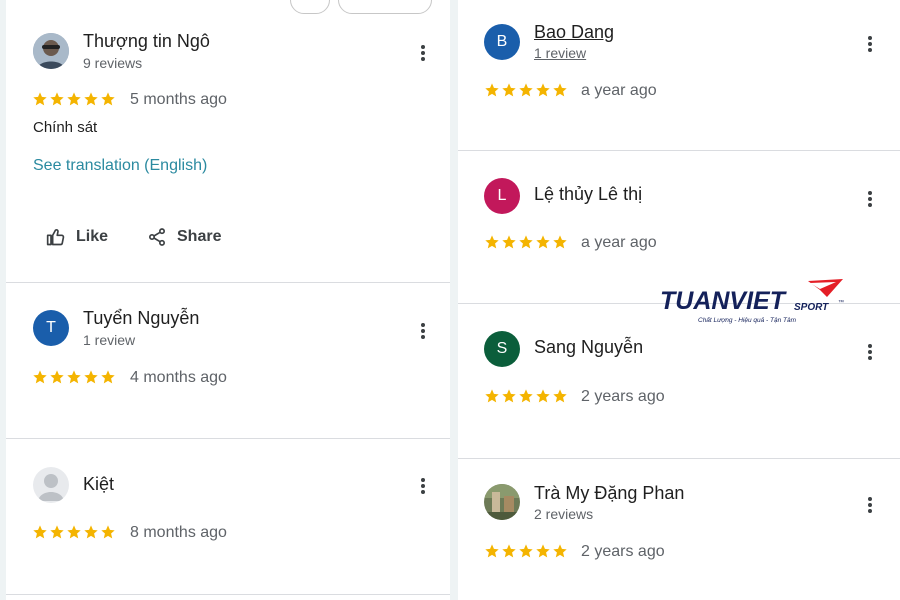  I want to click on avatar-letter: B, so click(502, 42).